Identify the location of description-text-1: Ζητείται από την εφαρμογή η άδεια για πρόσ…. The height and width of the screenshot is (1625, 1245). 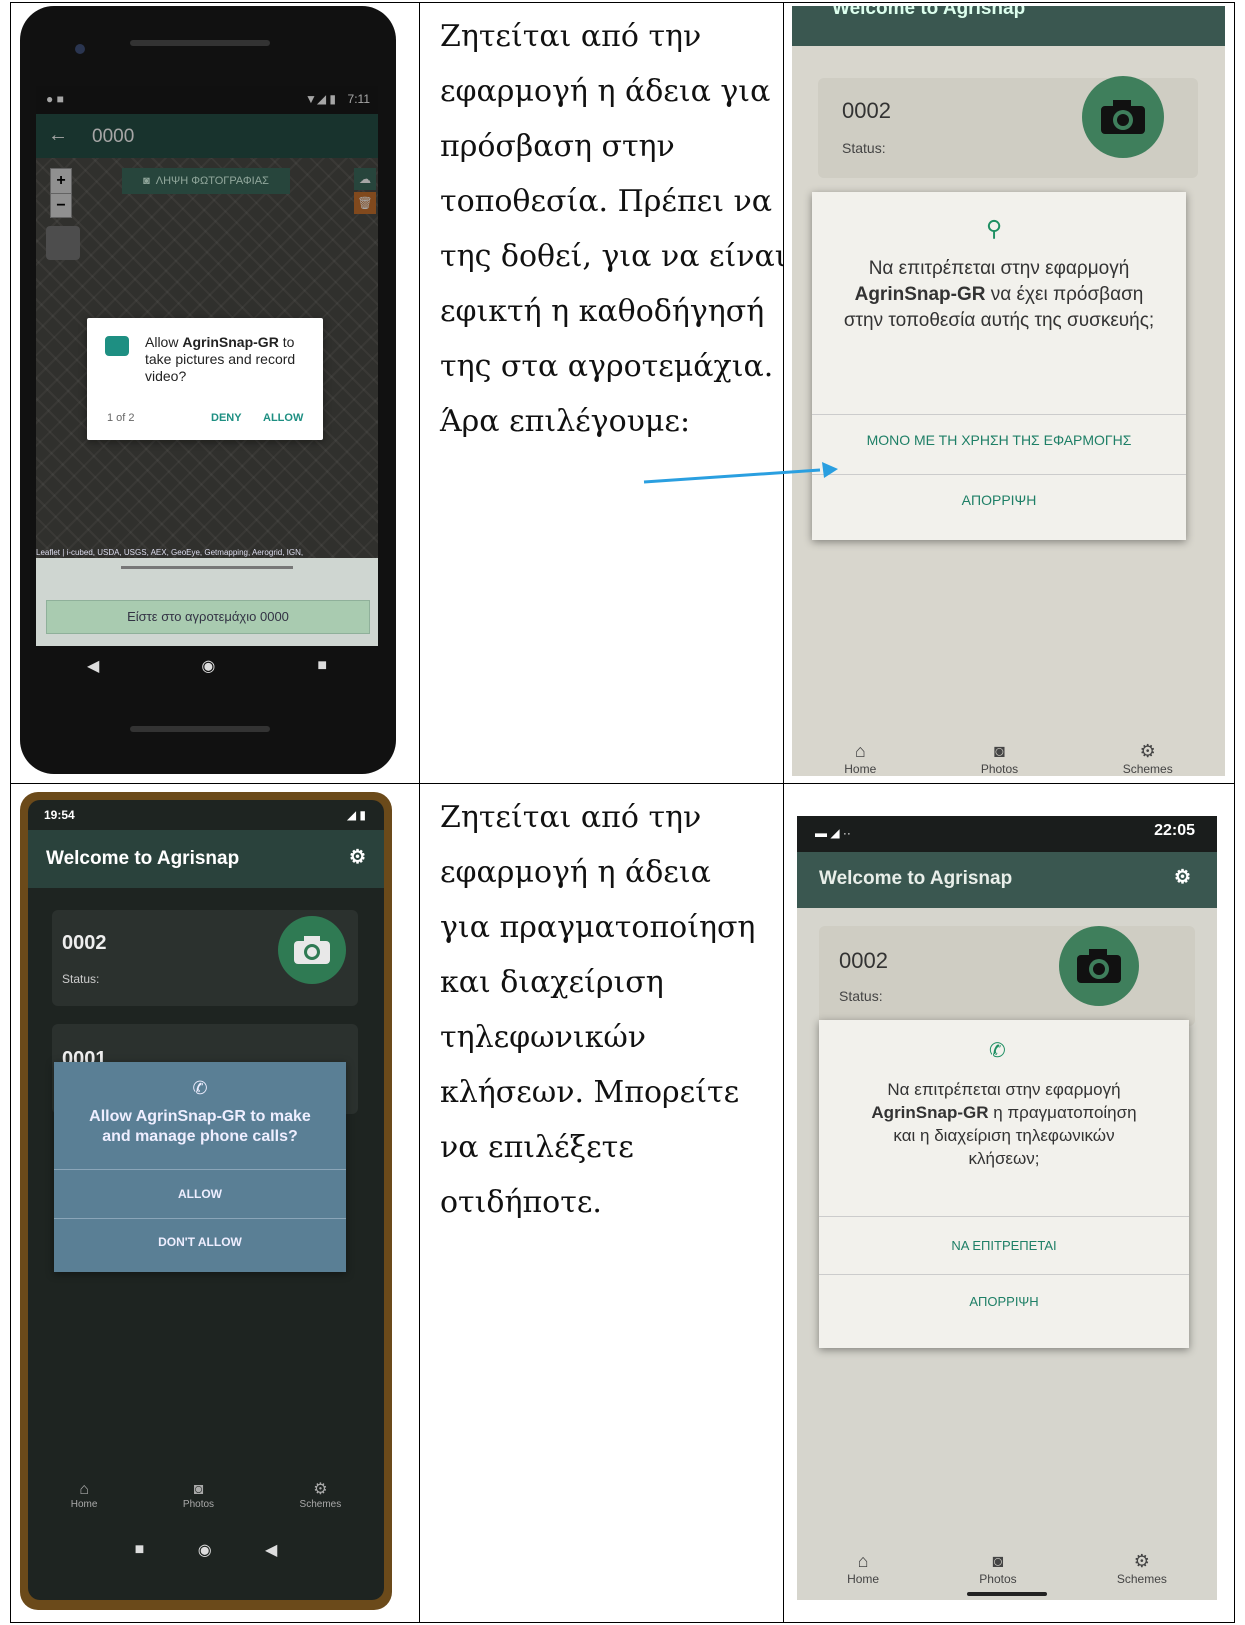
(601, 226).